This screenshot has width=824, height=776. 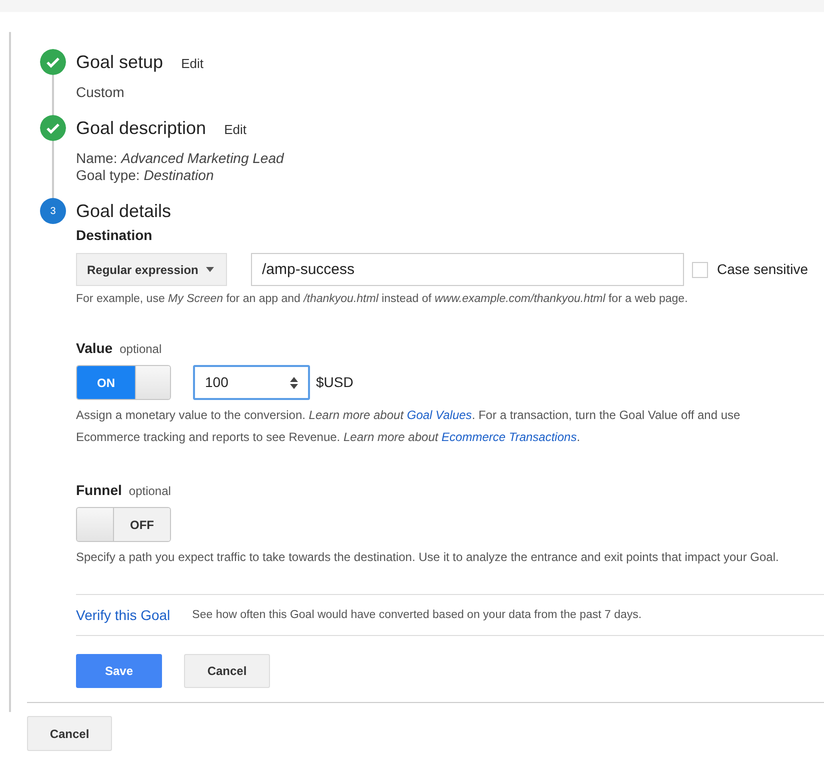 I want to click on amount-input: 100, so click(x=251, y=382).